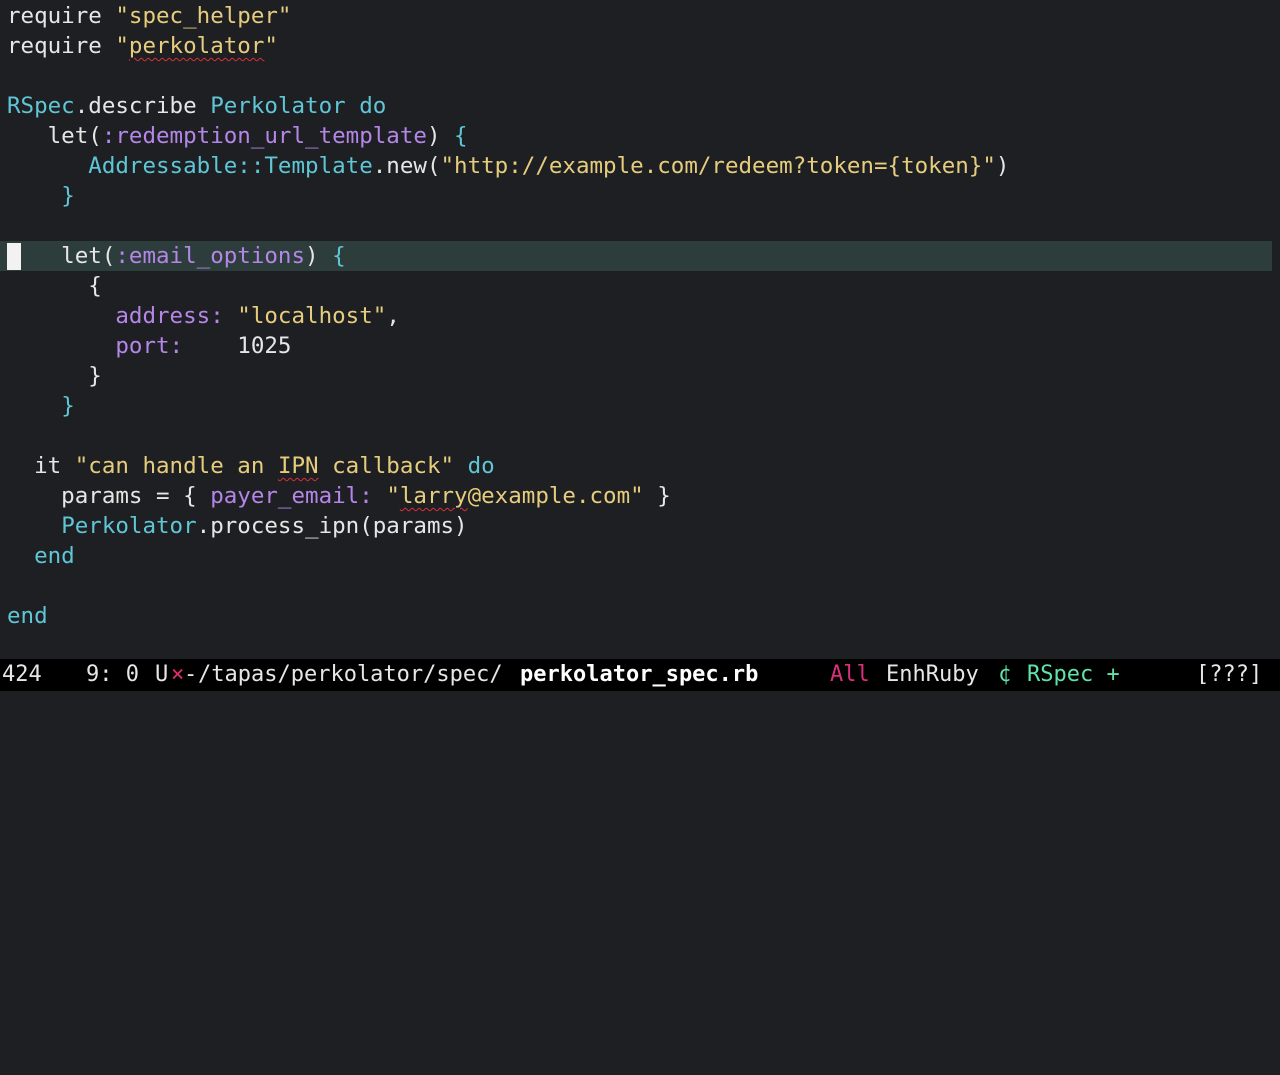 The height and width of the screenshot is (1075, 1280). Describe the element at coordinates (406, 166) in the screenshot. I see `code-token: .new(` at that location.